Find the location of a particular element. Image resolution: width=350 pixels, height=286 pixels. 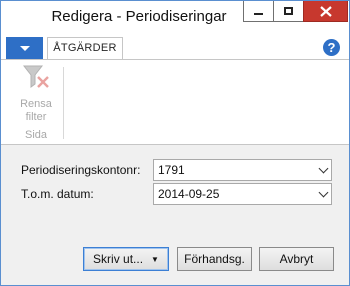

tab-atgarder: ÅTGÄRDER is located at coordinates (85, 48).